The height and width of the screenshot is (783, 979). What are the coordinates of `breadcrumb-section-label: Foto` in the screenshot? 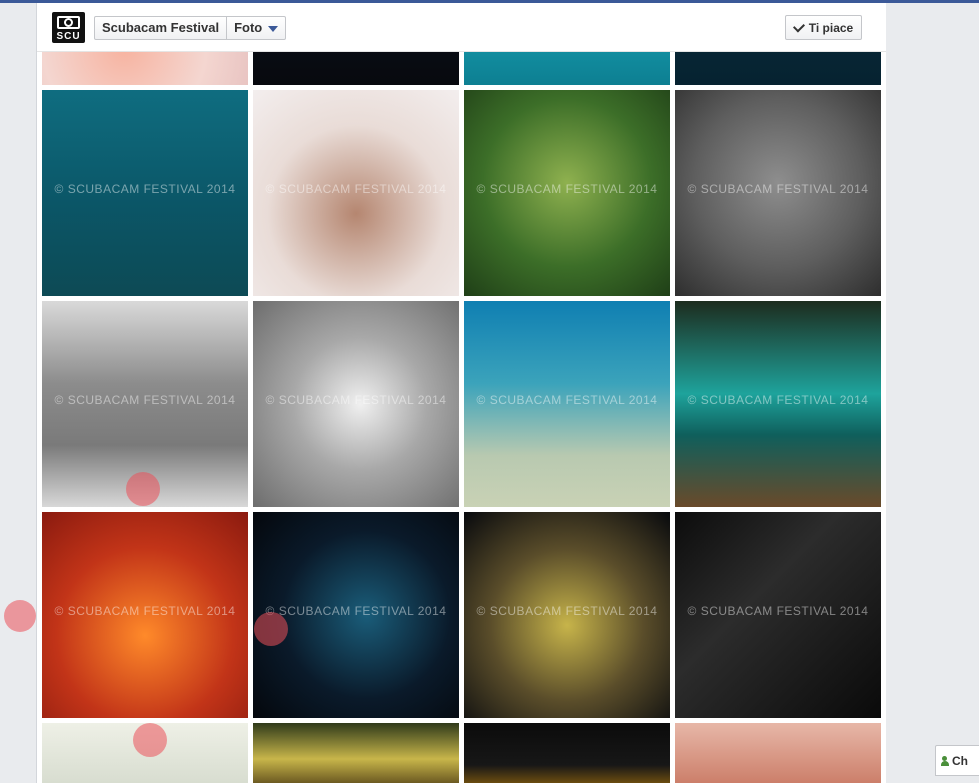 It's located at (248, 27).